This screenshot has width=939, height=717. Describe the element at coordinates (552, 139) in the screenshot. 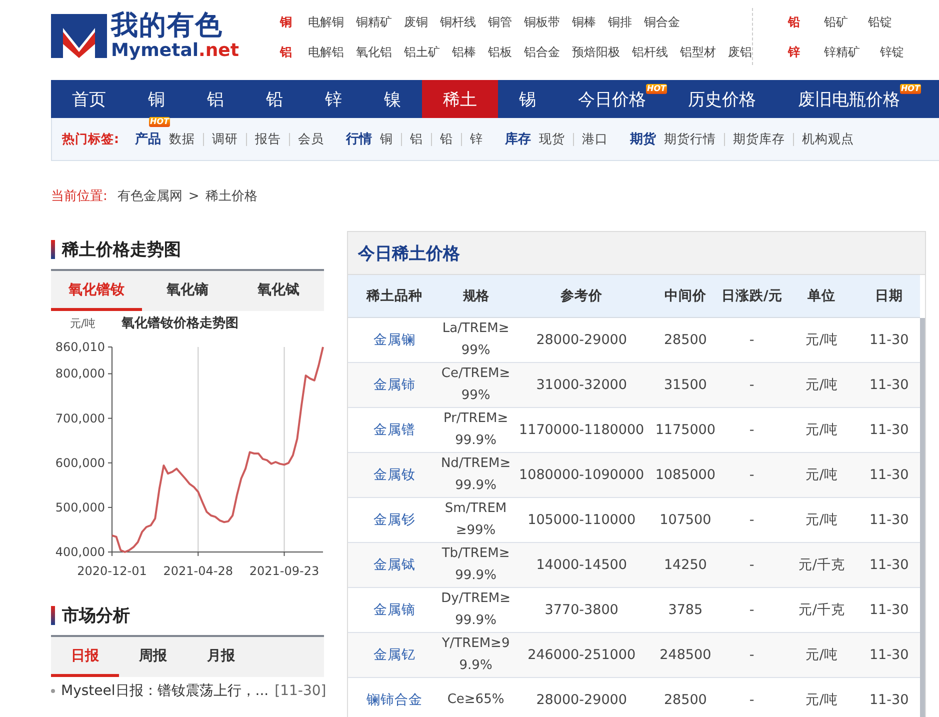

I see `tag-link: 现货` at that location.